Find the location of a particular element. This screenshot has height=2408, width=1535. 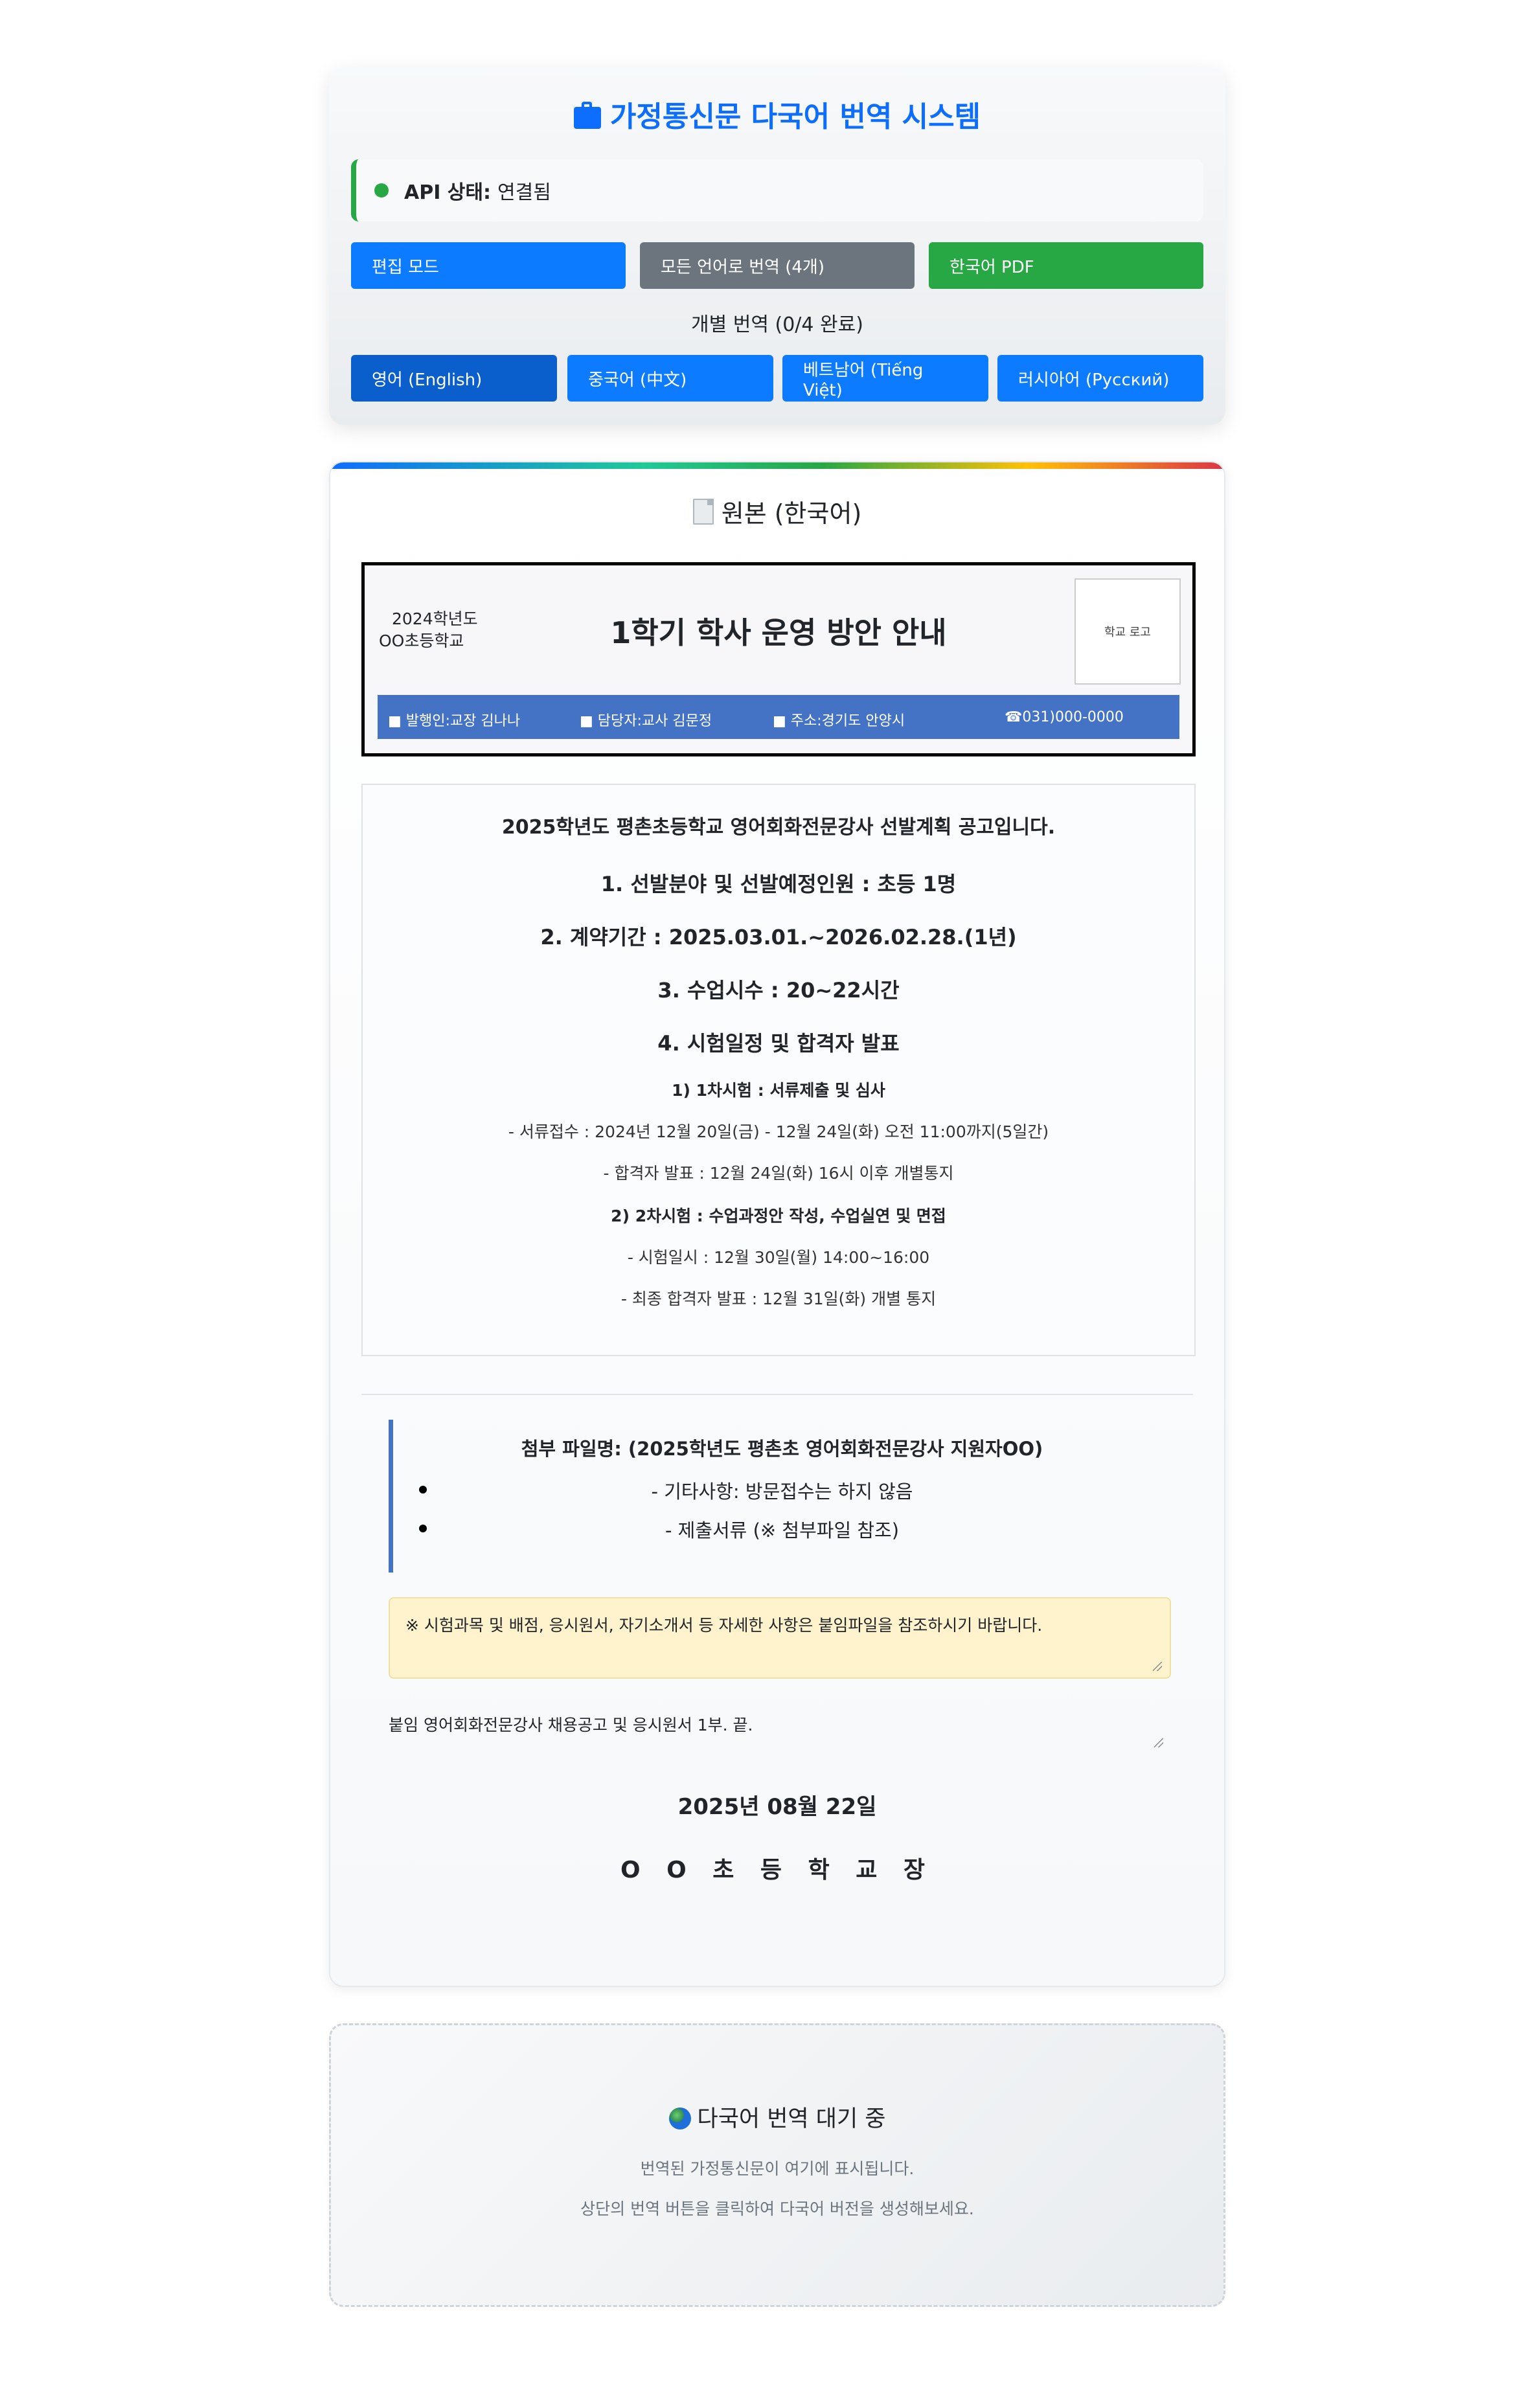

attachment-note-textarea: 붙임 영어회화전문강사 채용공고 및 응시원서 1부. 끝. is located at coordinates (780, 1727).